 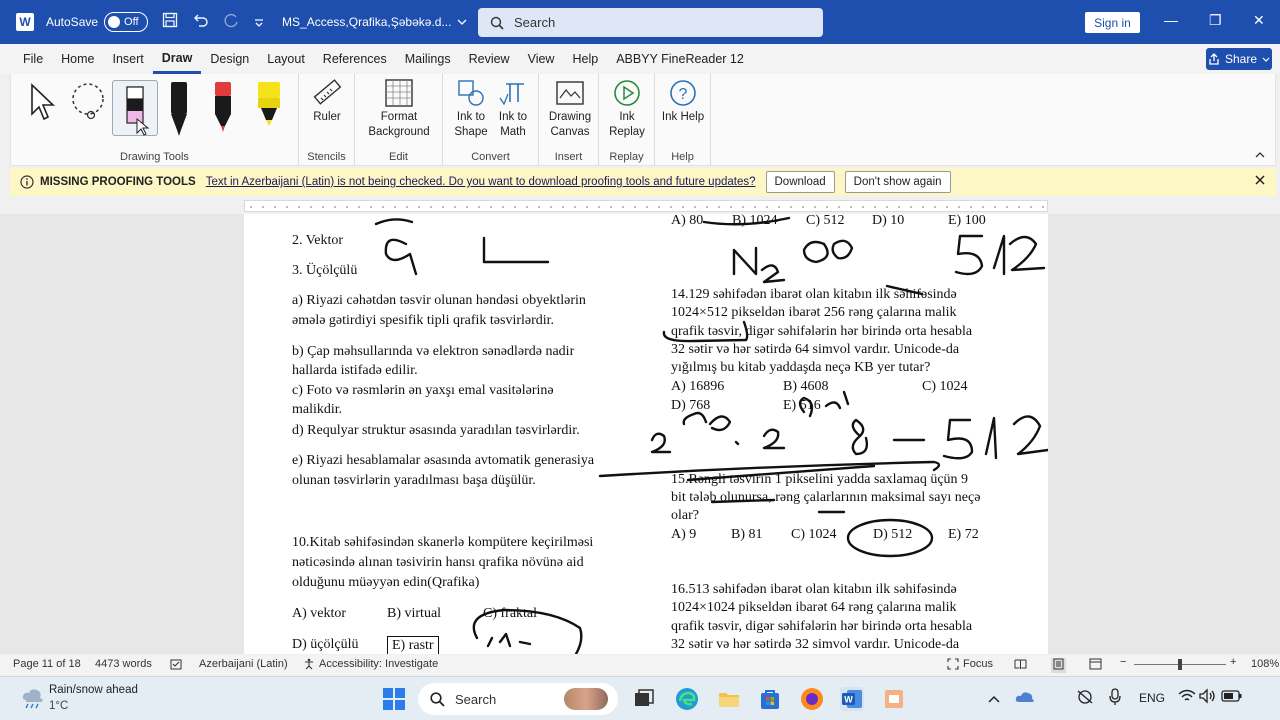 What do you see at coordinates (1208, 697) in the screenshot?
I see `volume-icon` at bounding box center [1208, 697].